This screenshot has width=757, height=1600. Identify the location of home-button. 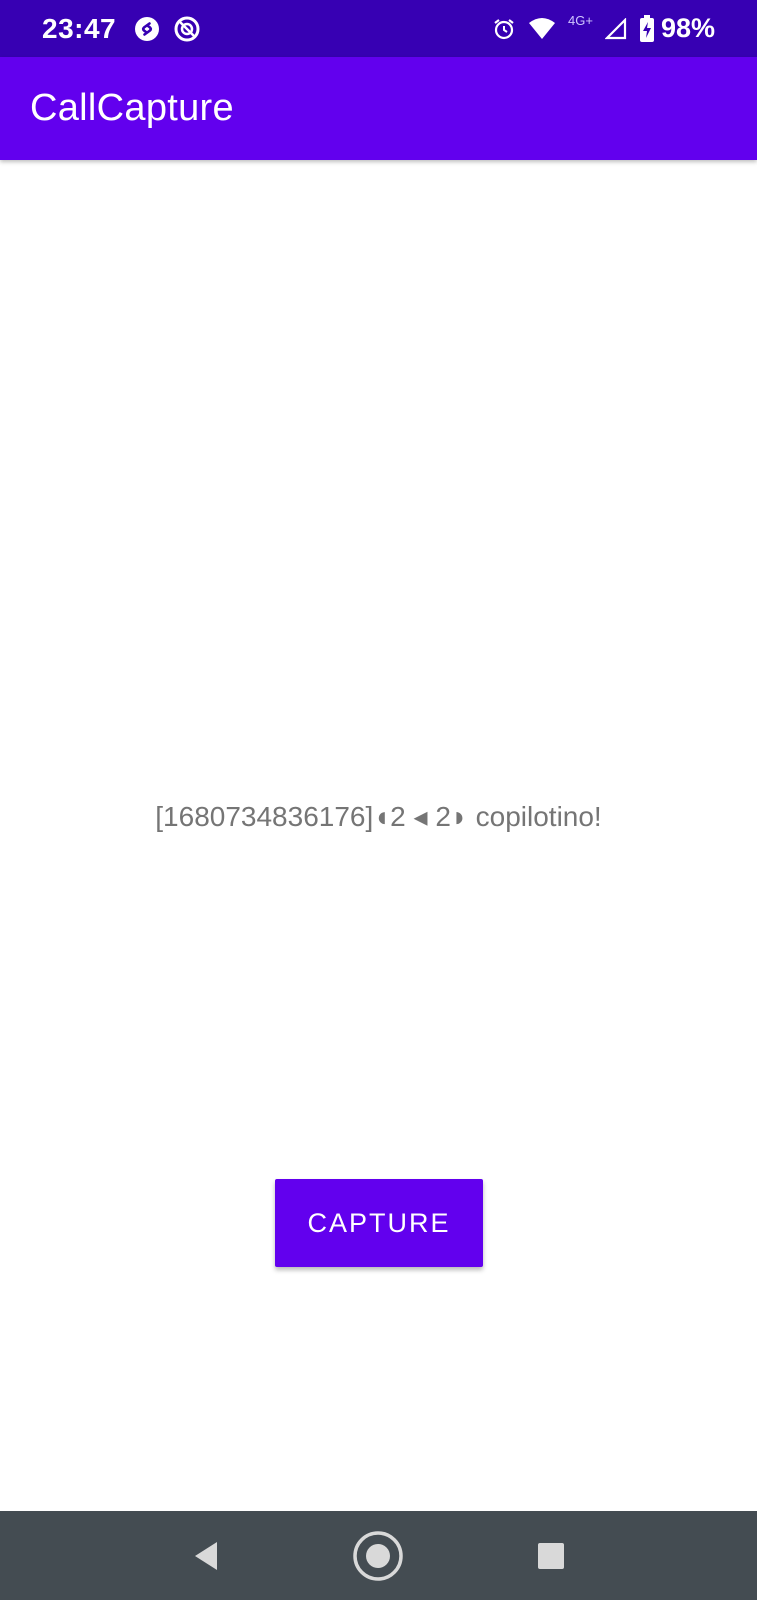
(378, 1556).